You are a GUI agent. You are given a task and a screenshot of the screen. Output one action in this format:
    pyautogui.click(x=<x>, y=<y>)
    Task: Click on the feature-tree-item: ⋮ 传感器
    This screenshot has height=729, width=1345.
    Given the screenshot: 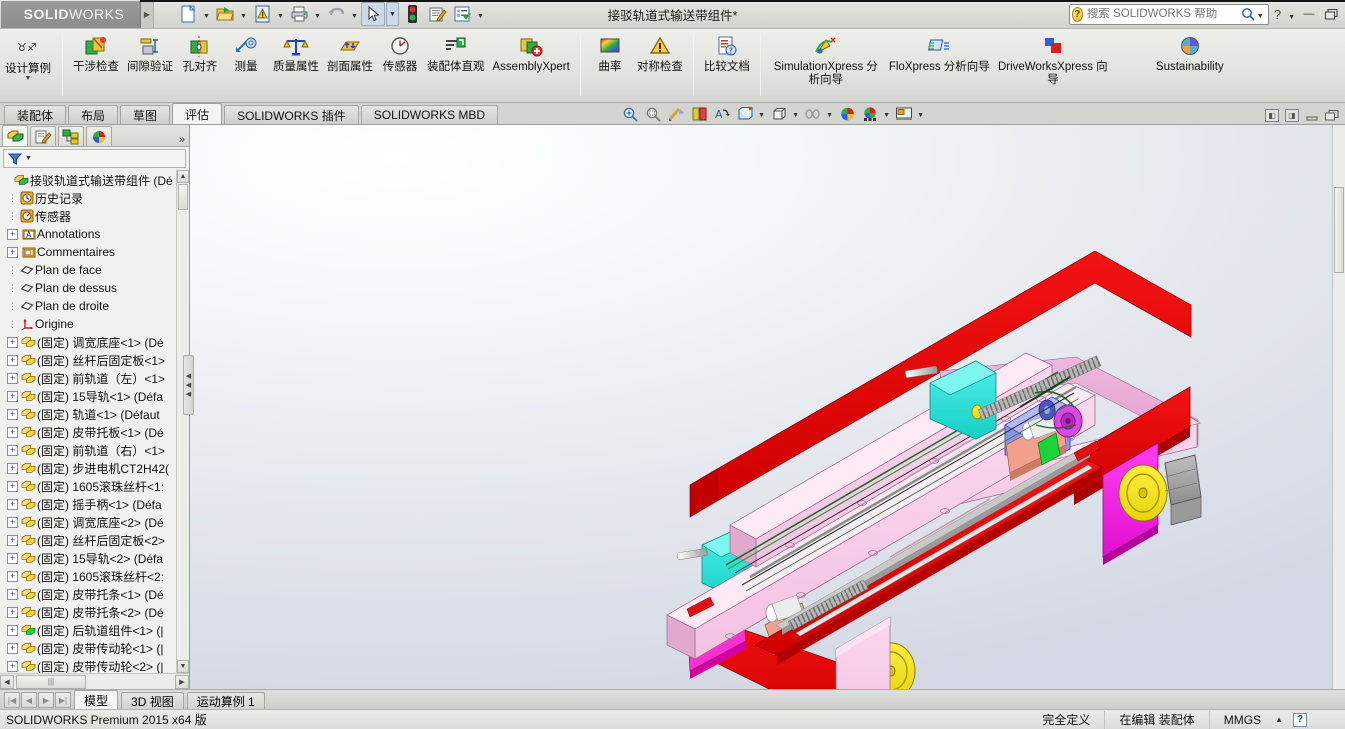 What is the action you would take?
    pyautogui.click(x=94, y=216)
    